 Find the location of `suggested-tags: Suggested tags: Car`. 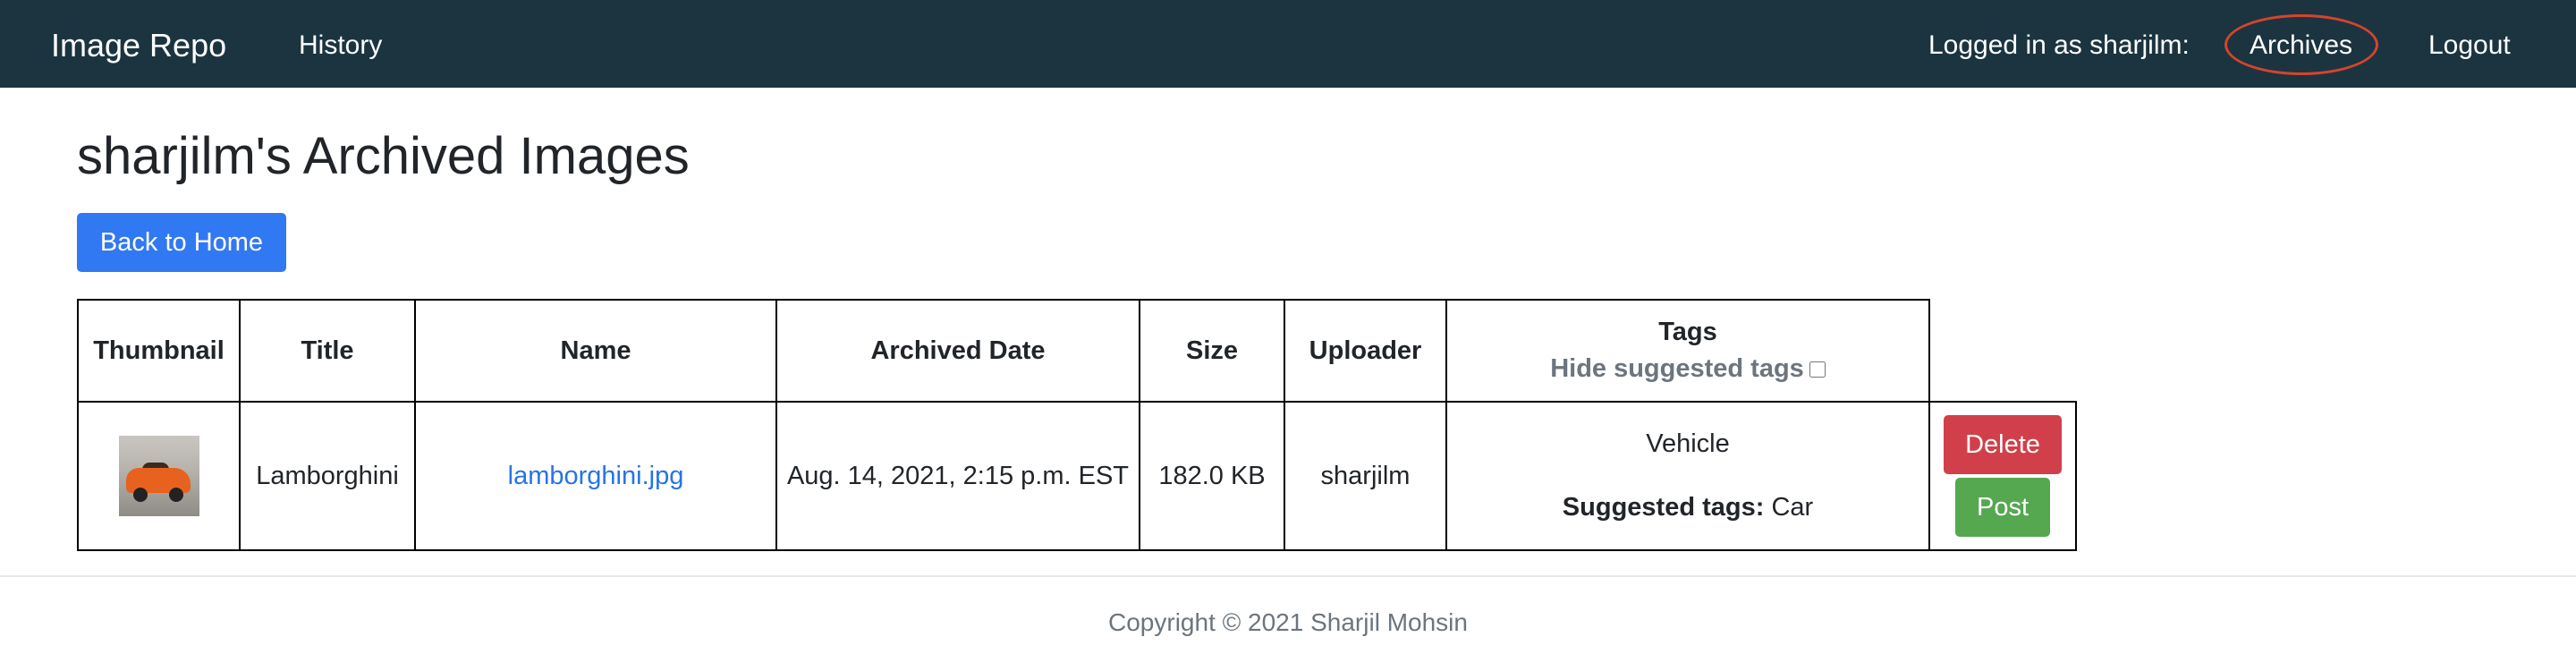

suggested-tags: Suggested tags: Car is located at coordinates (1688, 508).